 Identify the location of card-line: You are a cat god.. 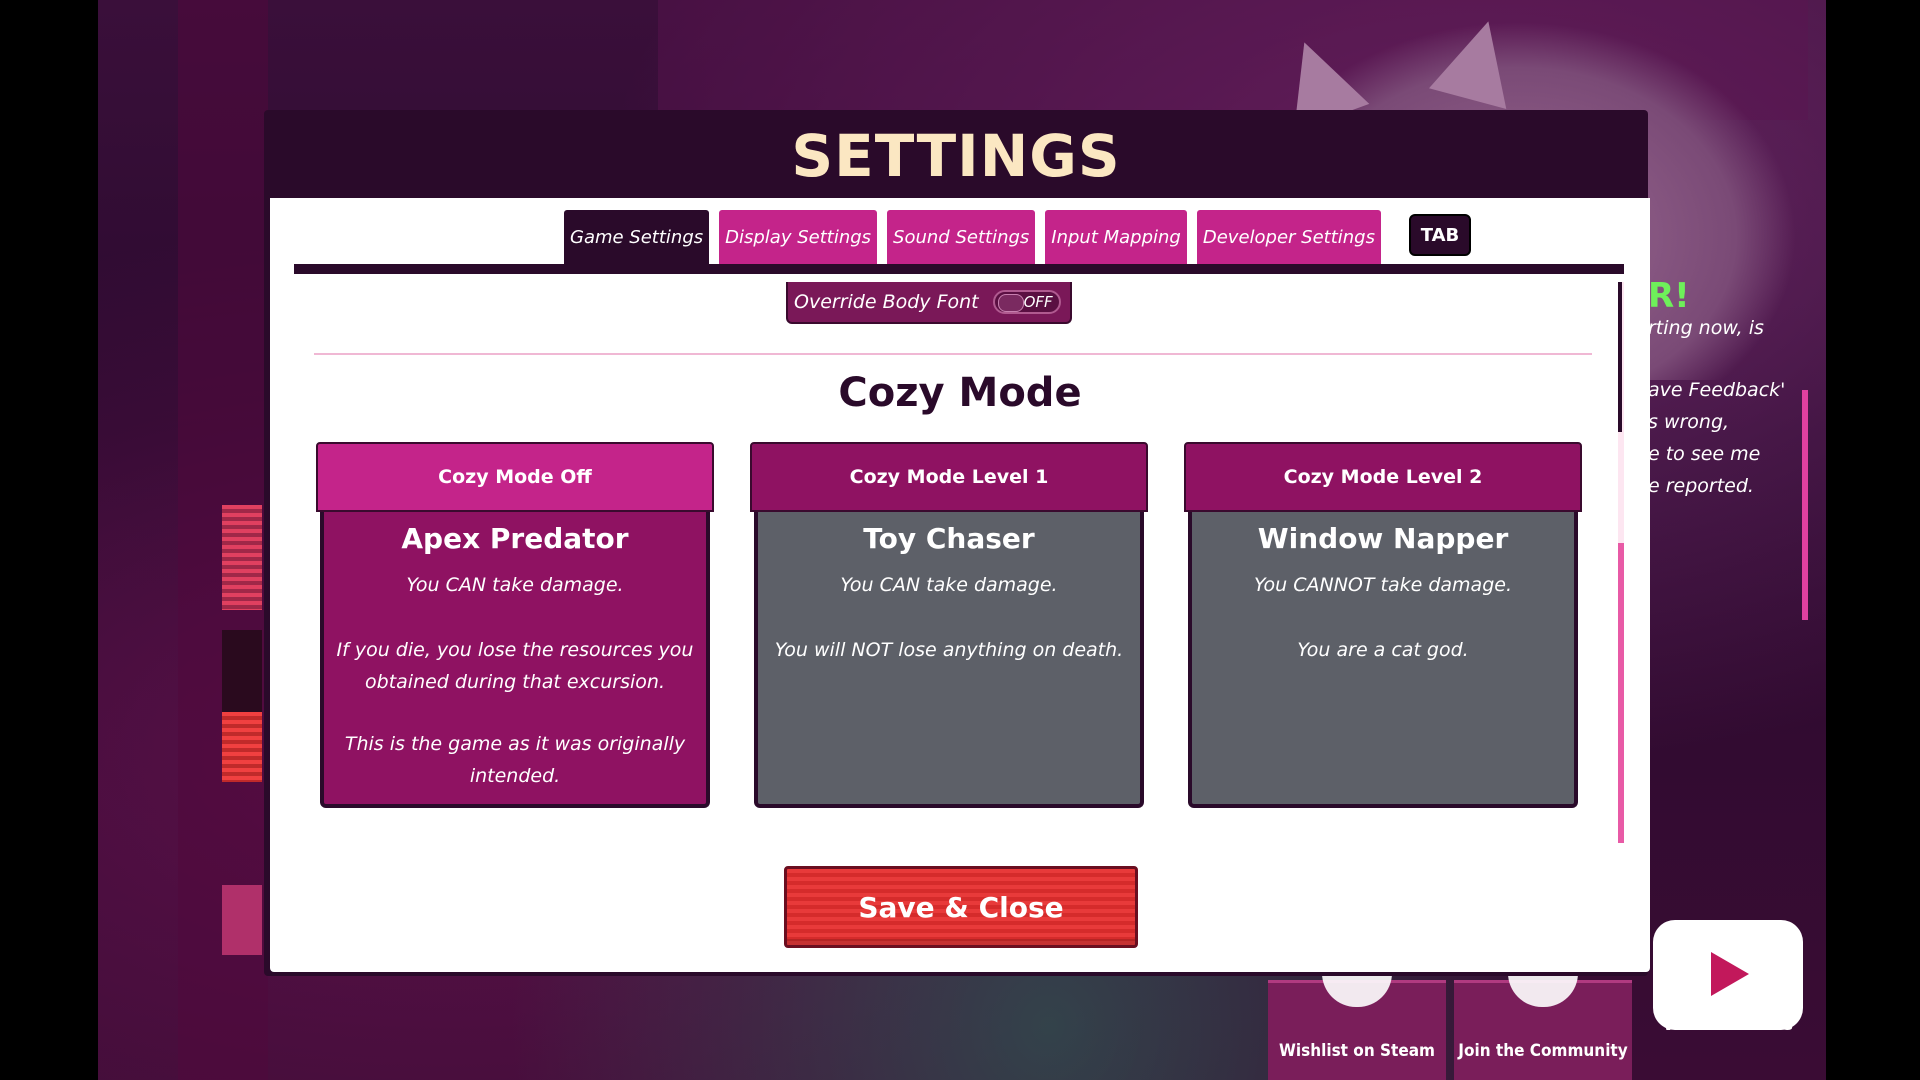
(1383, 650).